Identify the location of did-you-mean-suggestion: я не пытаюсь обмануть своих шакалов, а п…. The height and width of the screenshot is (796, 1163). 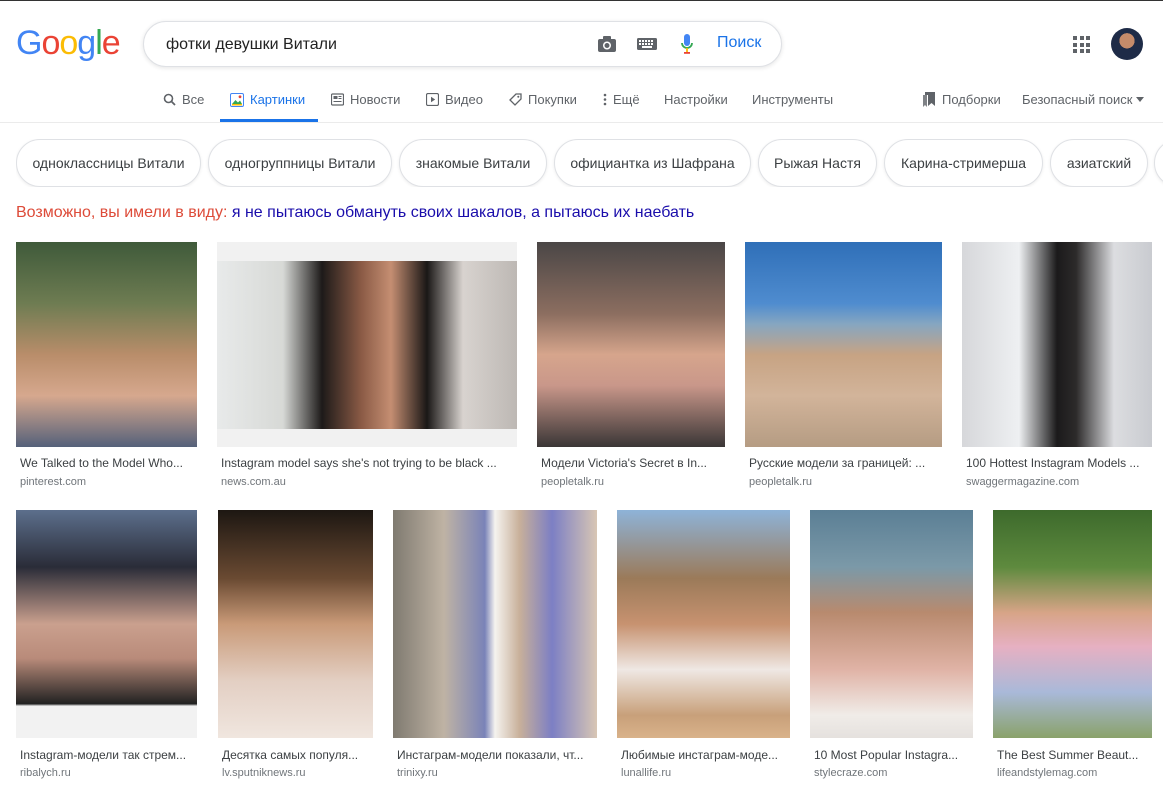
(463, 212).